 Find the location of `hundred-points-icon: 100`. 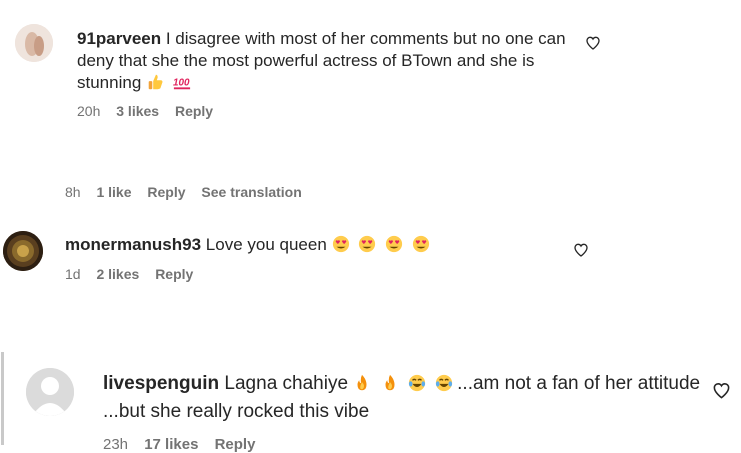

hundred-points-icon: 100 is located at coordinates (181, 84).